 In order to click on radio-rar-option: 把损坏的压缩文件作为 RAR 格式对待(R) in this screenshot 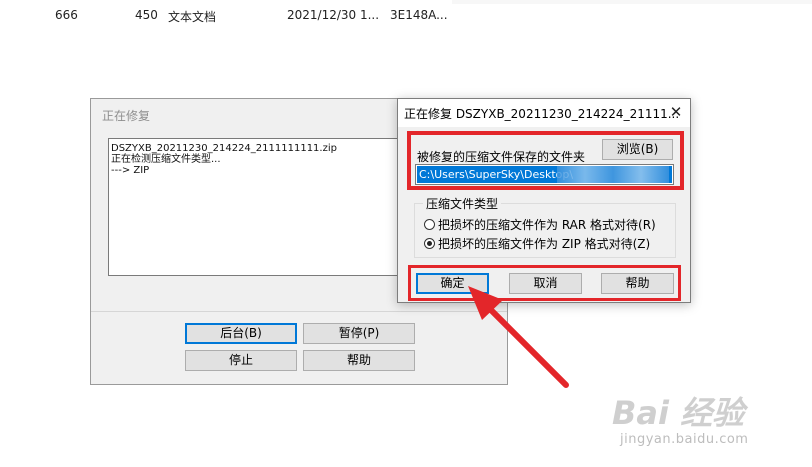, I will do `click(540, 224)`.